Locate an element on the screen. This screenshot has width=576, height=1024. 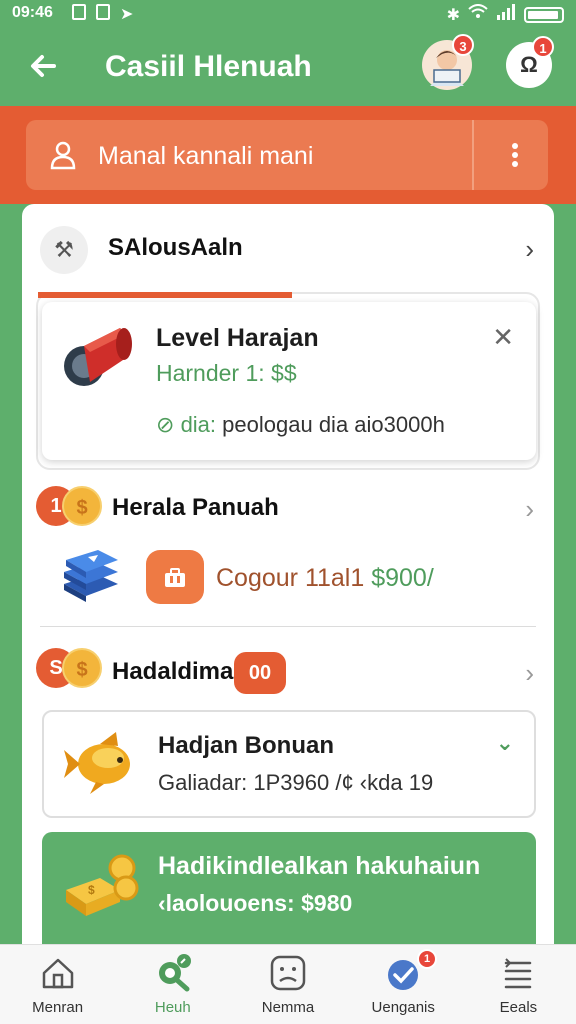
tools-icon: ⚒ is located at coordinates (64, 250).